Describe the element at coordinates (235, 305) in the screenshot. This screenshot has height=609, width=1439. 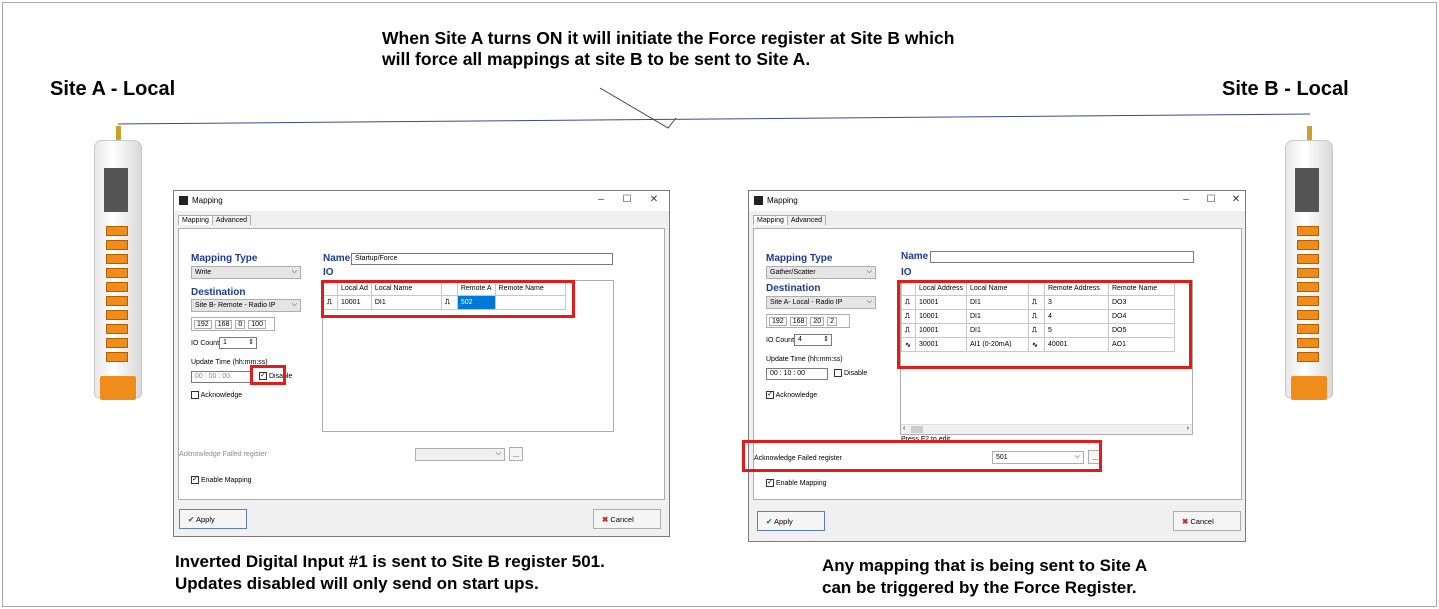
I see `destination-value: Site B- Remote - Radio IP` at that location.